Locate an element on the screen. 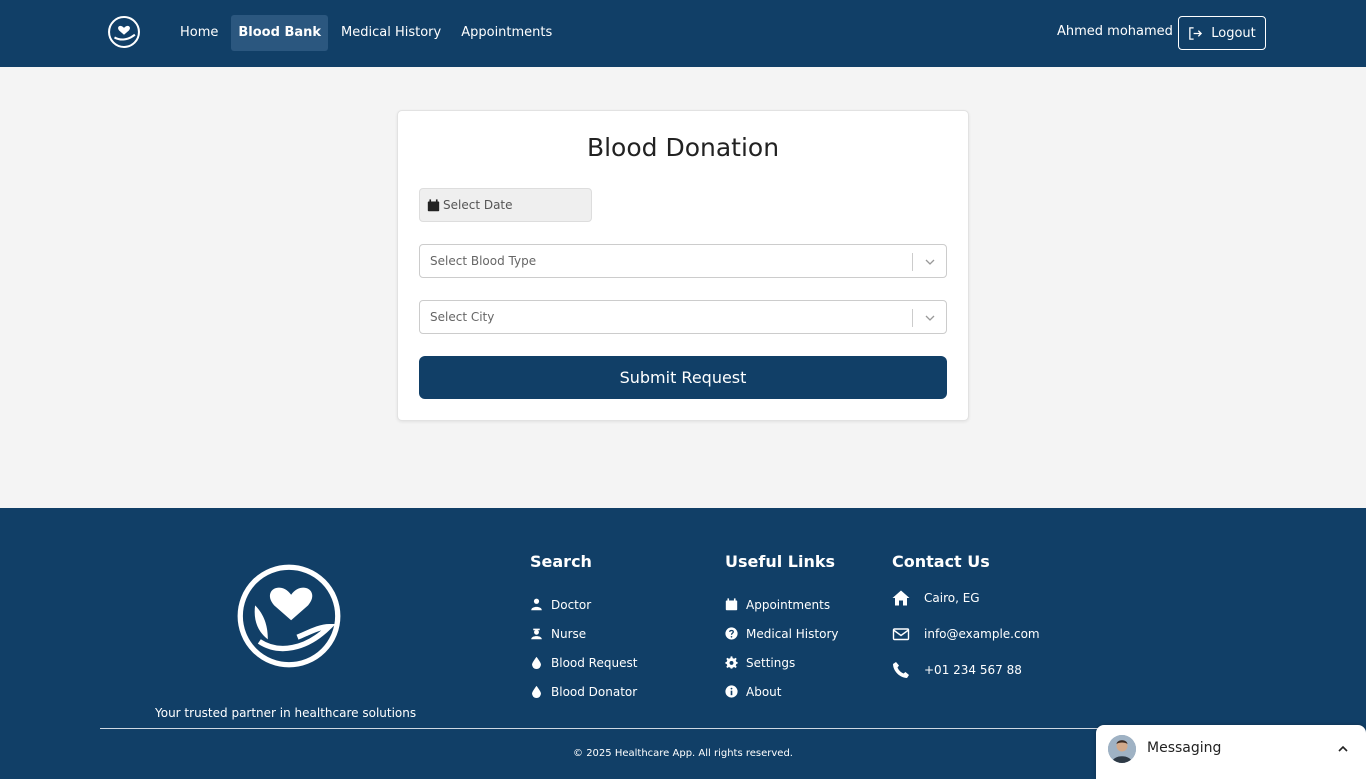 This screenshot has width=1366, height=779. envelope-icon is located at coordinates (901, 634).